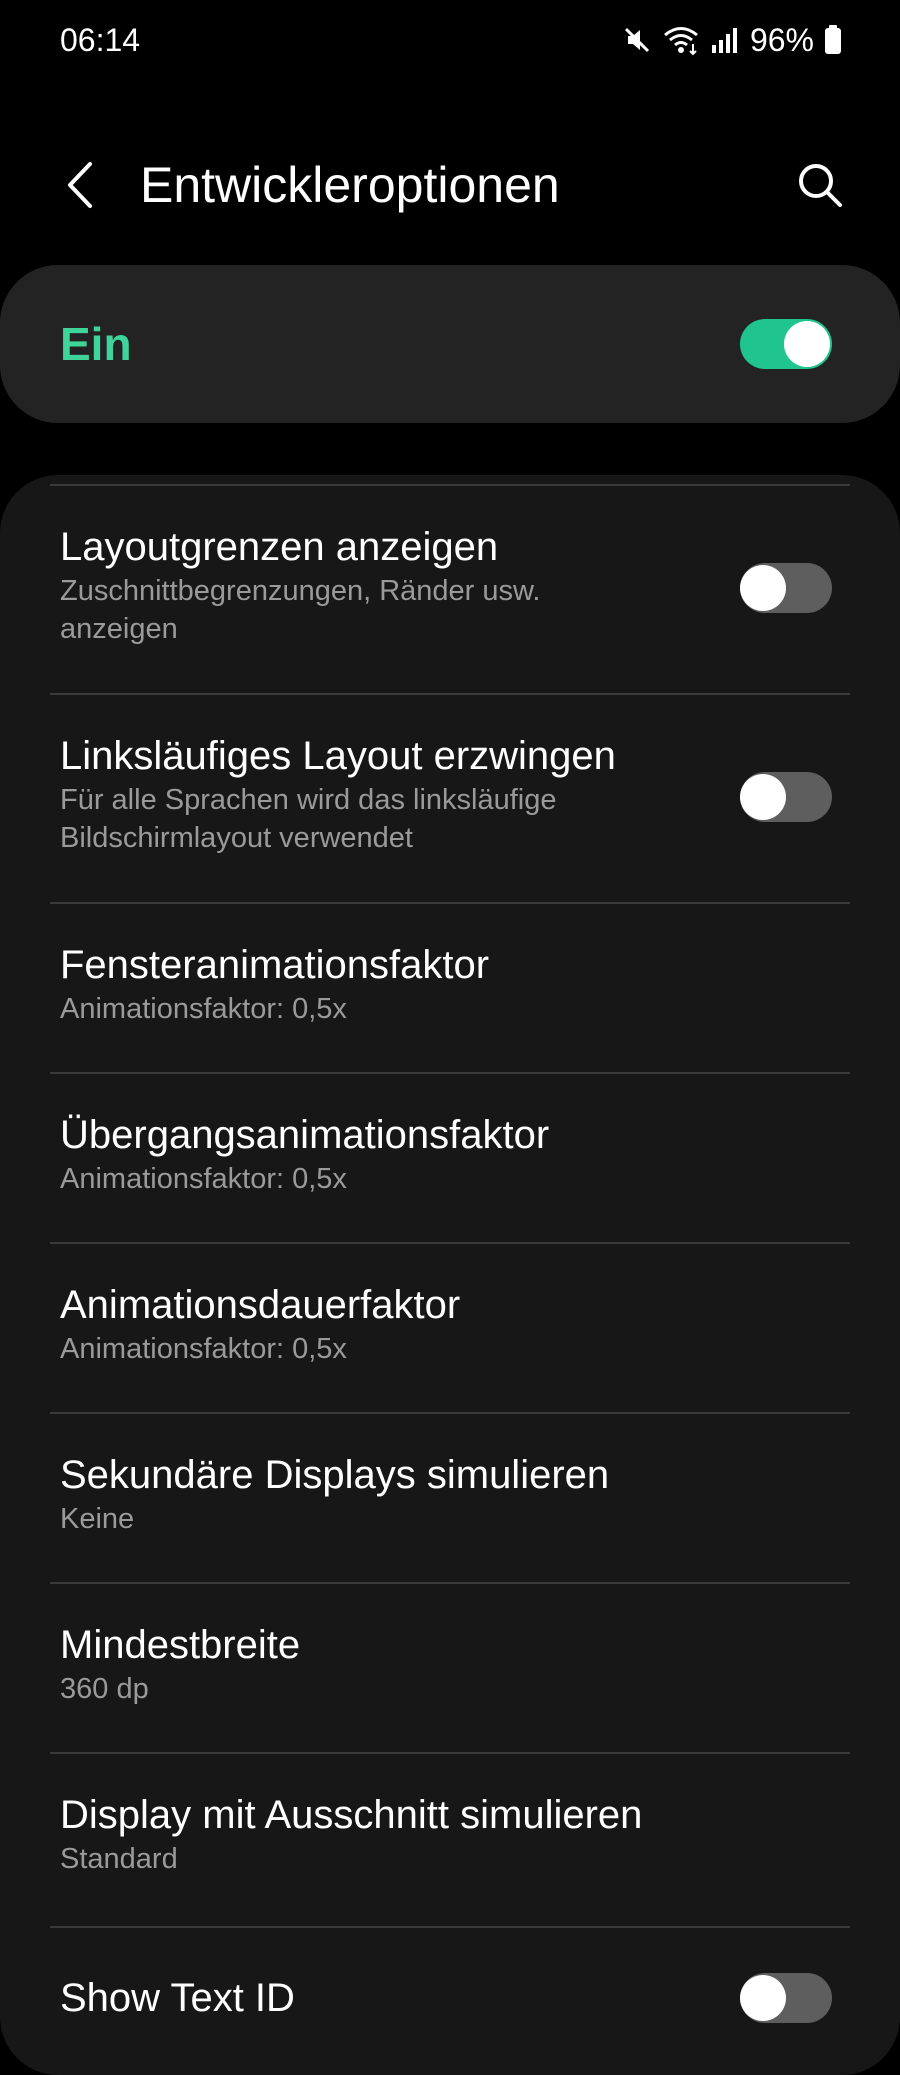  What do you see at coordinates (351, 1815) in the screenshot?
I see `setting-title: Display mit Ausschnitt simulieren` at bounding box center [351, 1815].